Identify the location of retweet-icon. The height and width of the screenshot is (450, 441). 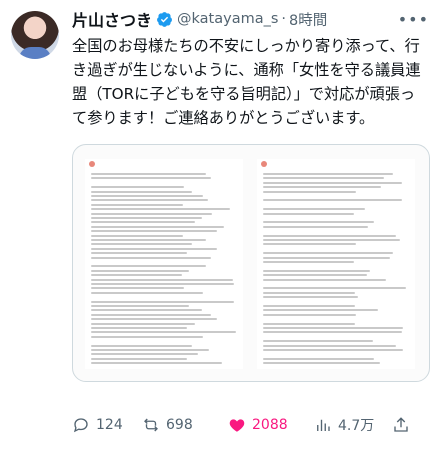
(151, 425).